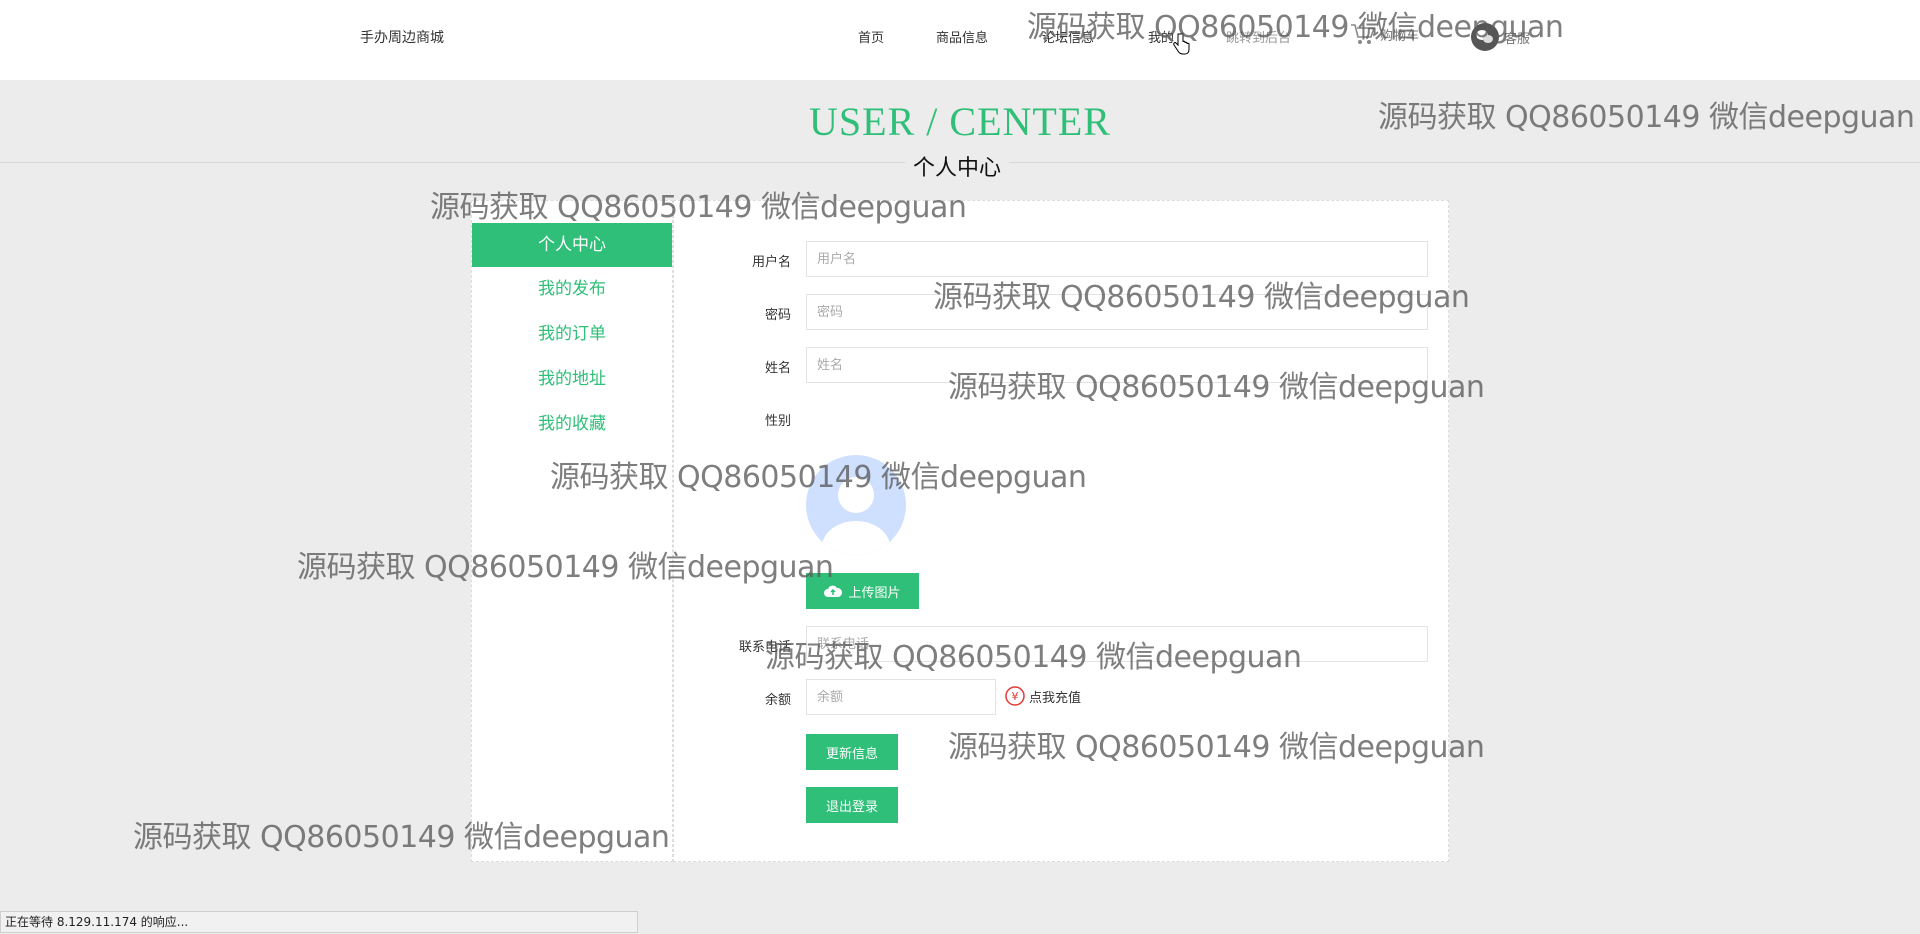 This screenshot has height=934, width=1920. What do you see at coordinates (852, 805) in the screenshot?
I see `logout-button: 退出登录` at bounding box center [852, 805].